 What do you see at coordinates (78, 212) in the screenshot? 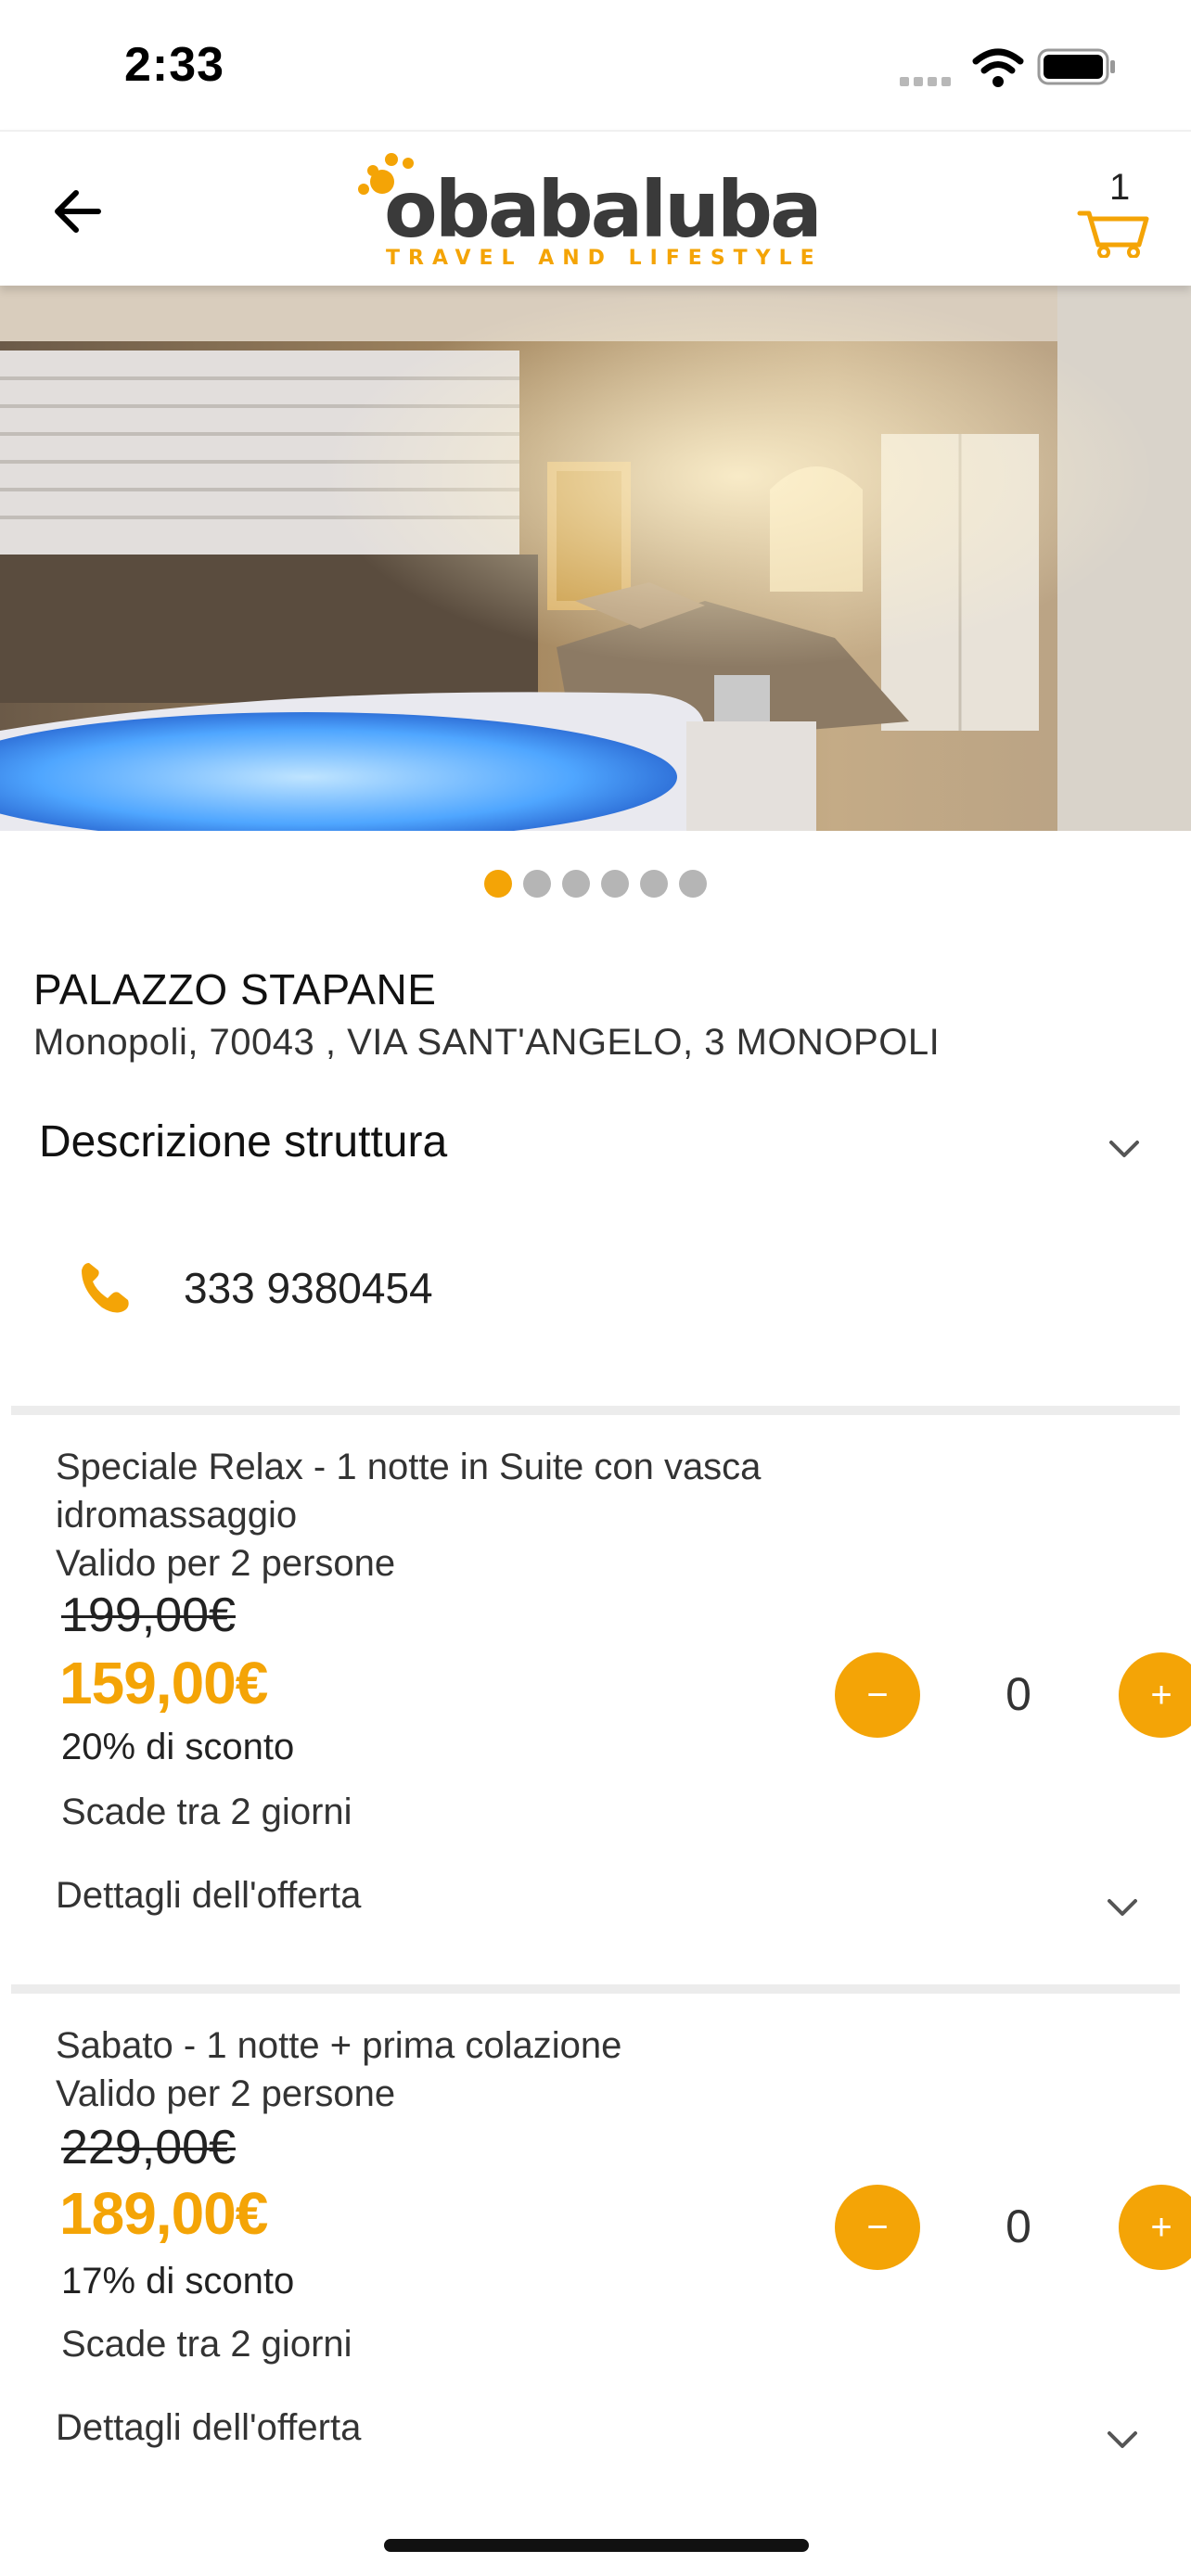
I see `back-arrow-icon` at bounding box center [78, 212].